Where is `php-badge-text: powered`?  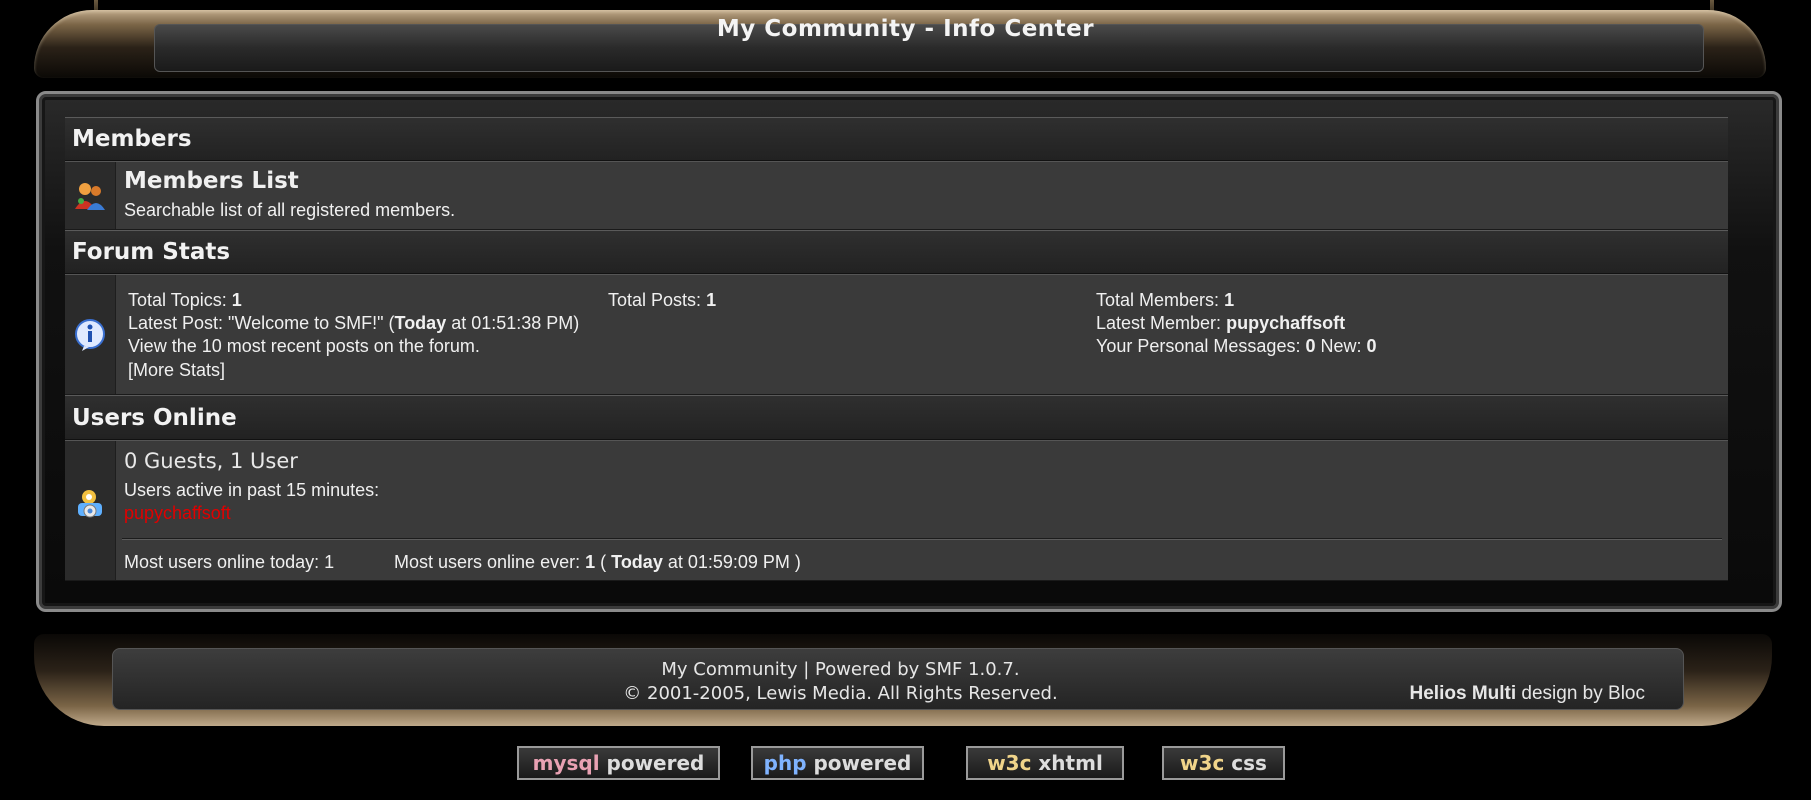 php-badge-text: powered is located at coordinates (859, 763).